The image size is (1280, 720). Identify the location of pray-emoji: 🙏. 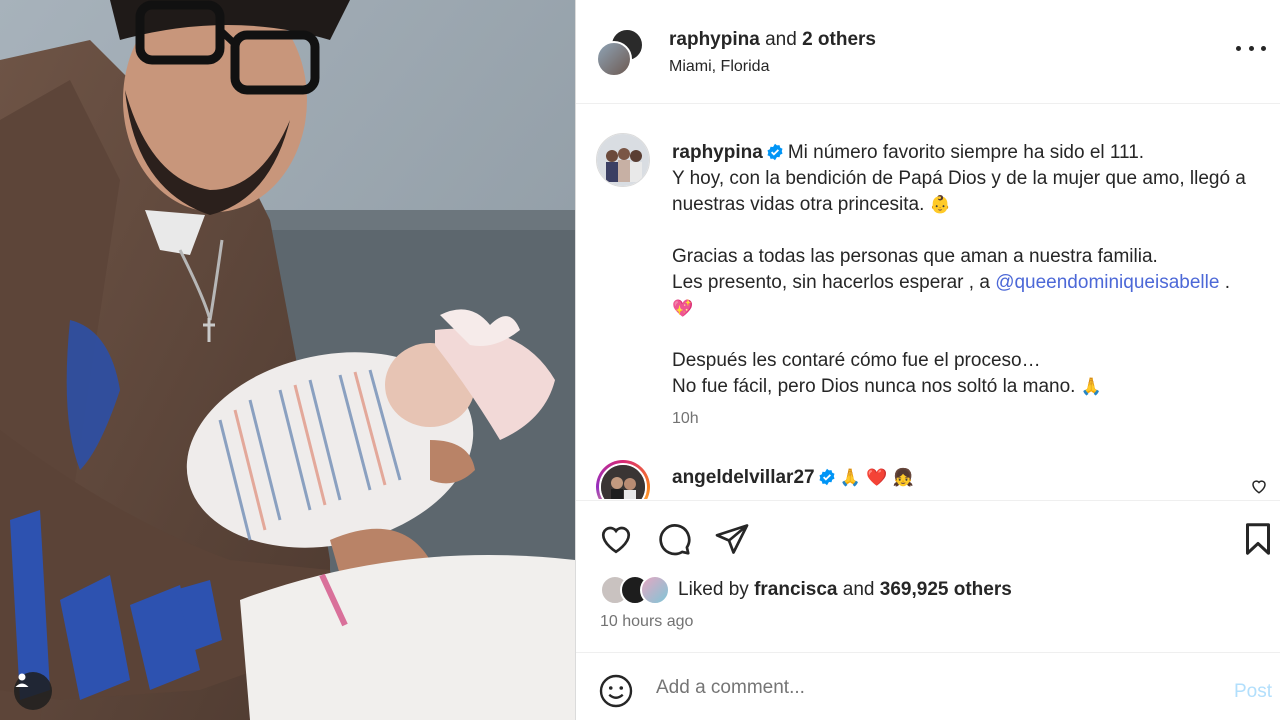
(1091, 387).